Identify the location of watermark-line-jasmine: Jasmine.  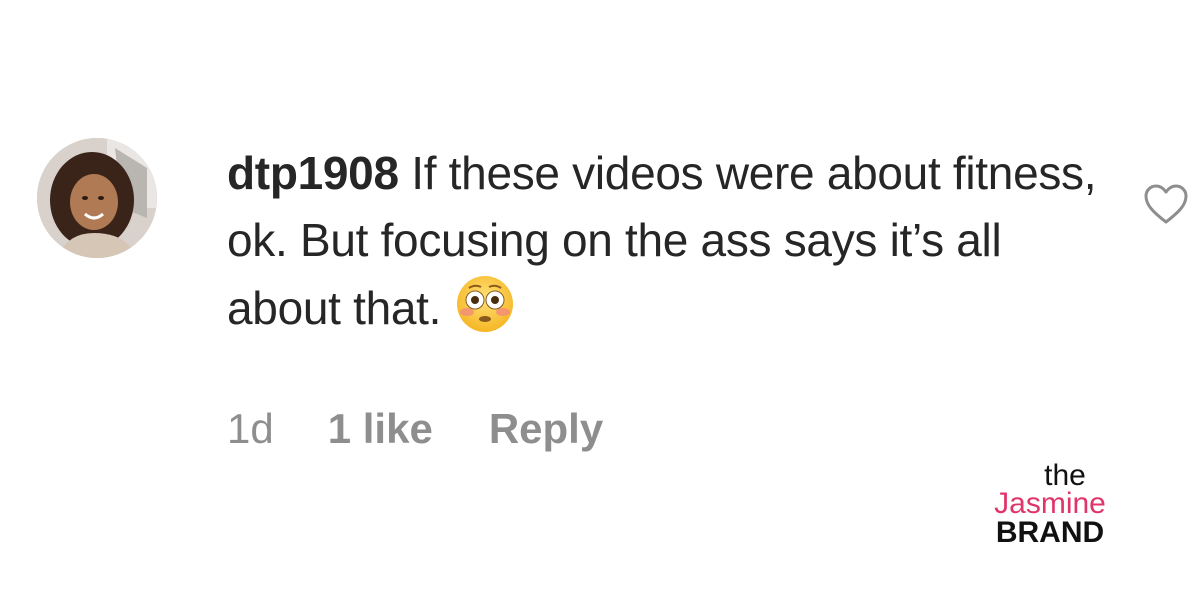
(1050, 503).